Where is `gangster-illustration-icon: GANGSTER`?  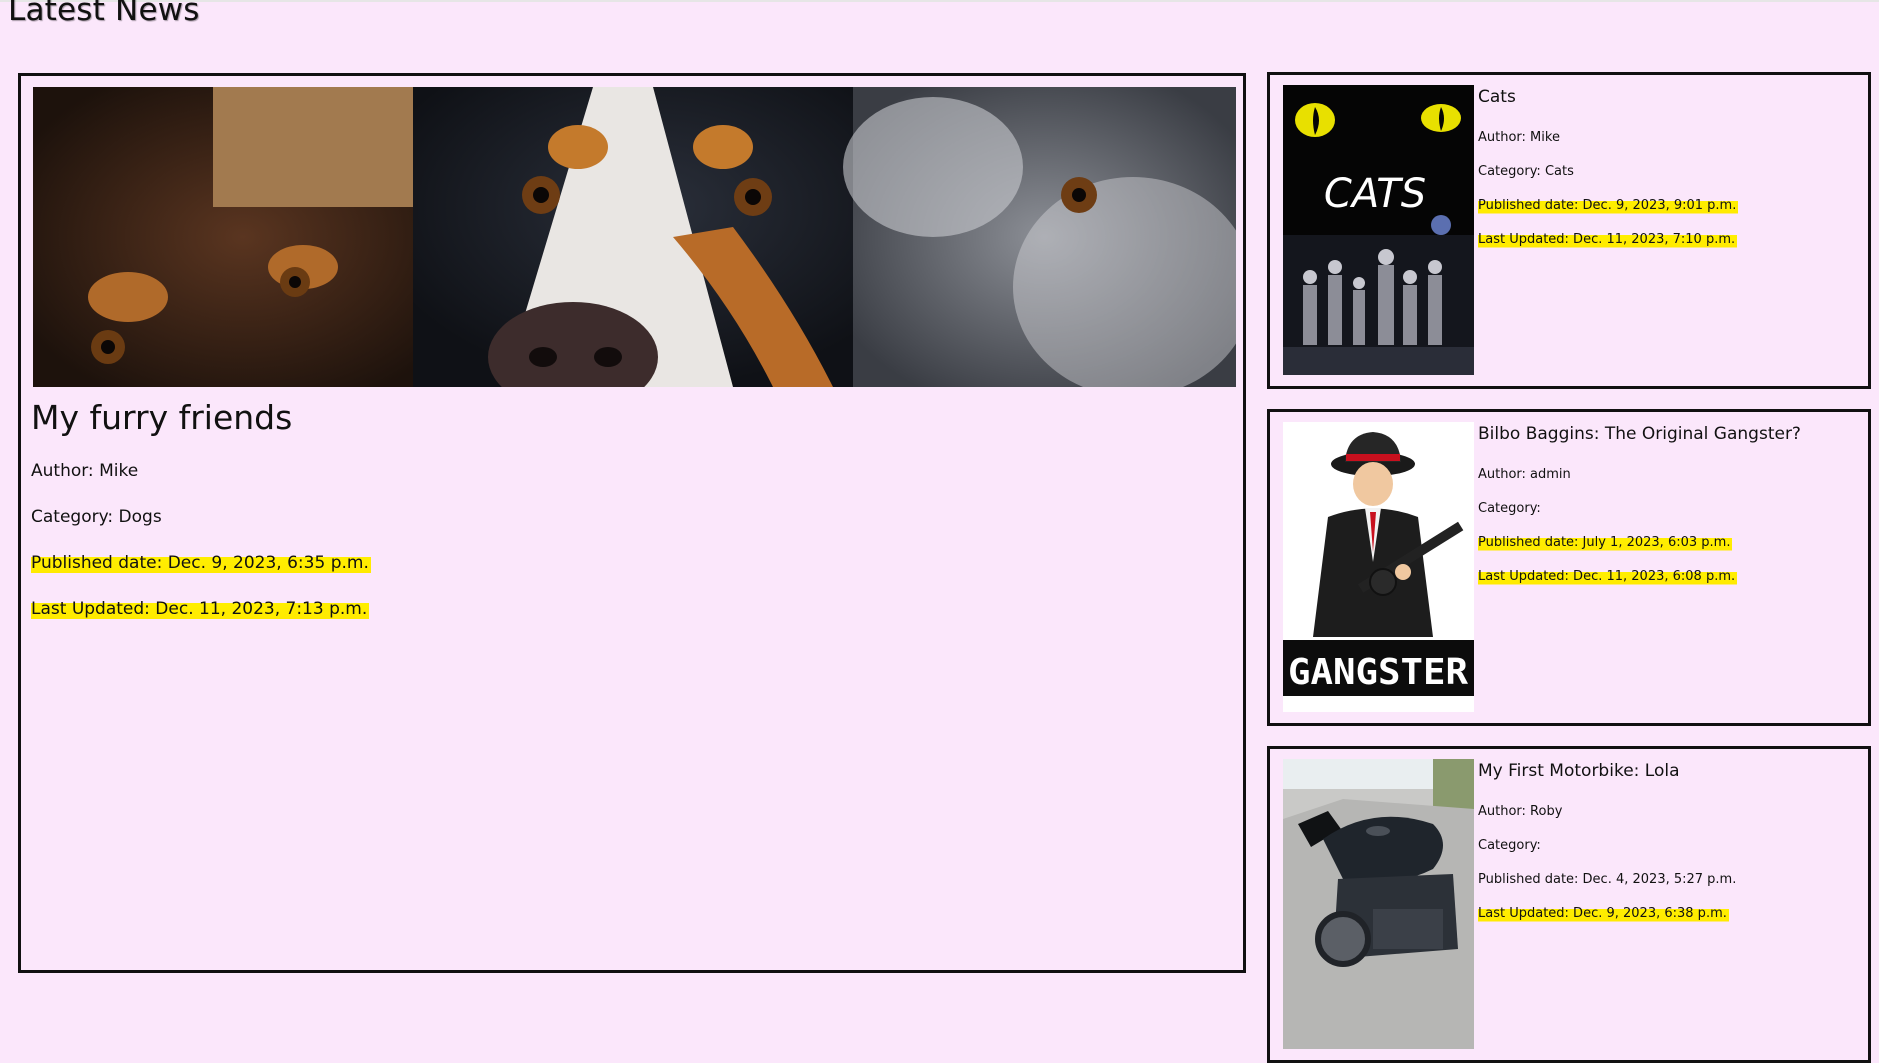 gangster-illustration-icon: GANGSTER is located at coordinates (1378, 567).